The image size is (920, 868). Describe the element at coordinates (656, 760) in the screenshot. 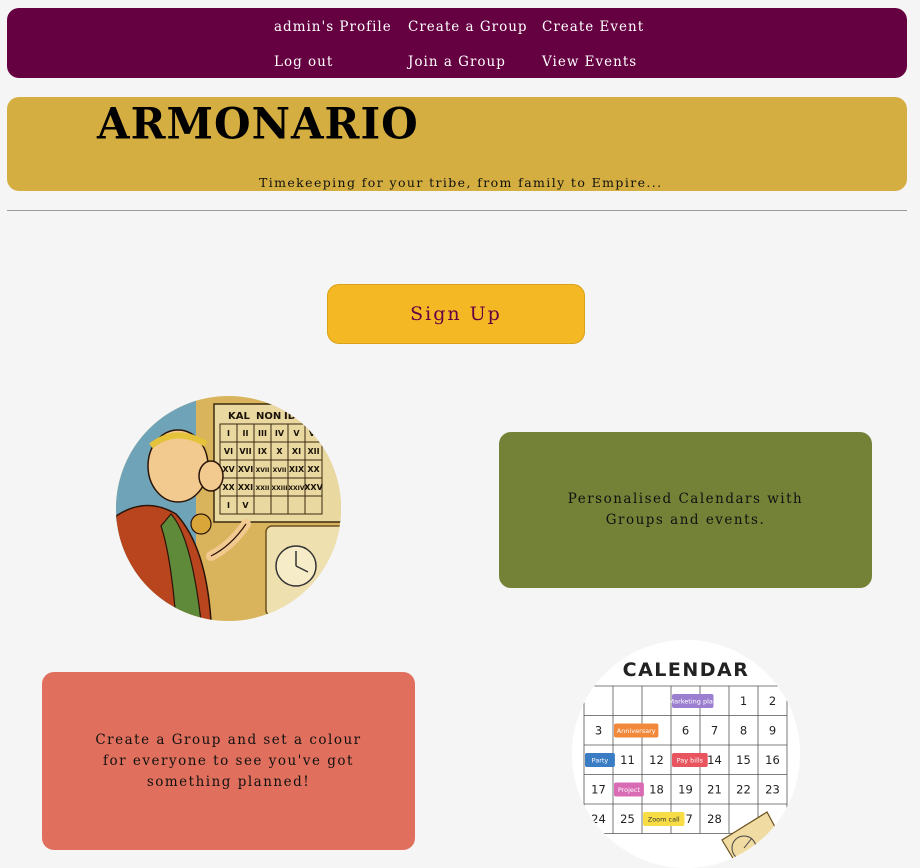

I see `calendar-day-number: 12` at that location.